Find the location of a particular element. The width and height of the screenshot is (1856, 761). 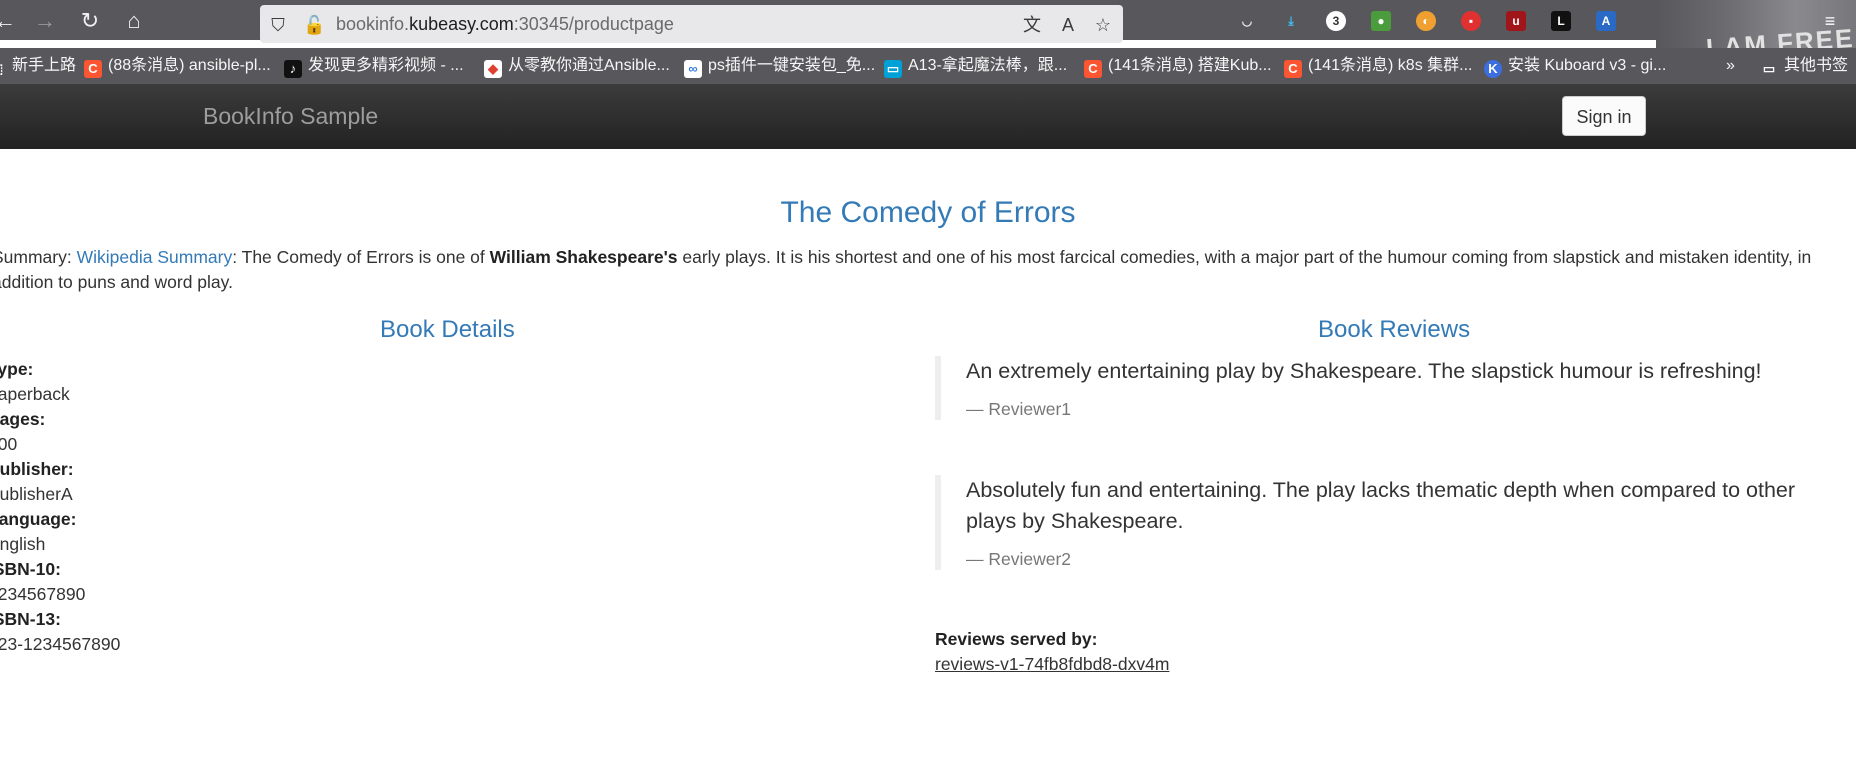

wikipedia-summary-link: Wikipedia Summary is located at coordinates (155, 257).